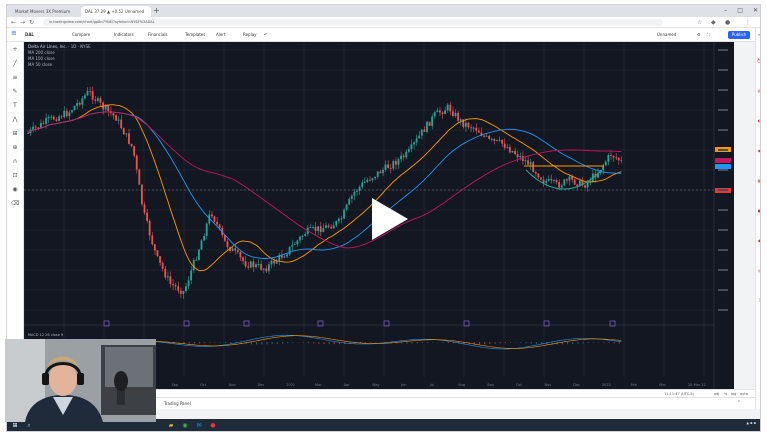 The width and height of the screenshot is (767, 435). What do you see at coordinates (739, 403) in the screenshot?
I see `expand-panel-icon: ⌃` at bounding box center [739, 403].